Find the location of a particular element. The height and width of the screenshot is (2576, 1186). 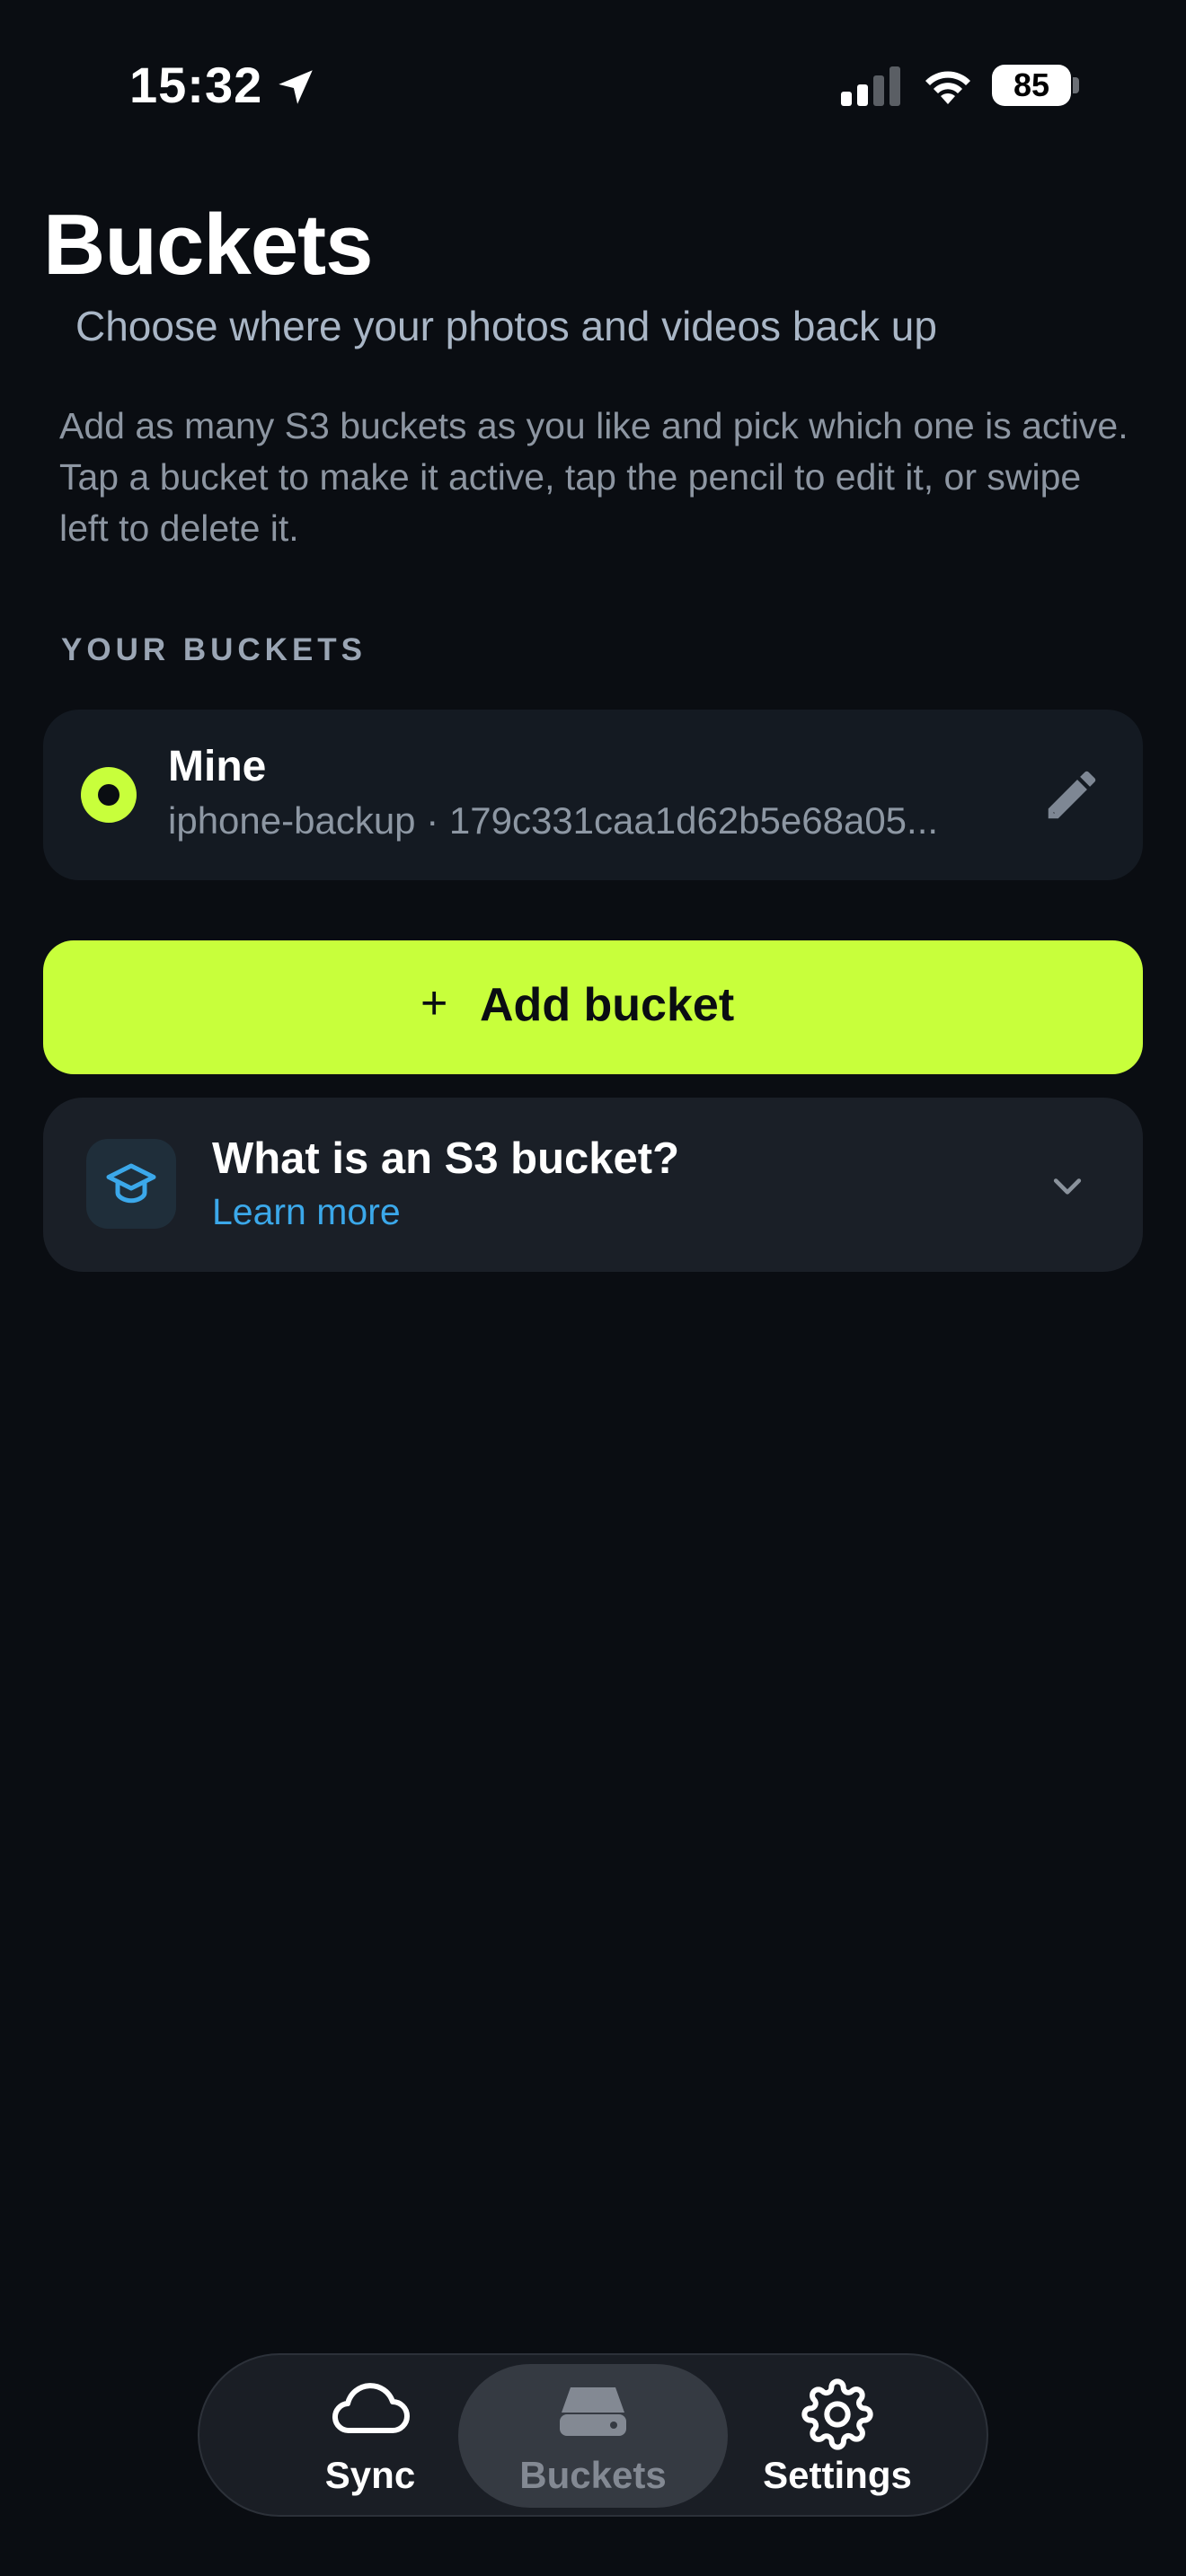

status-bar: 15:32 85 is located at coordinates (593, 85).